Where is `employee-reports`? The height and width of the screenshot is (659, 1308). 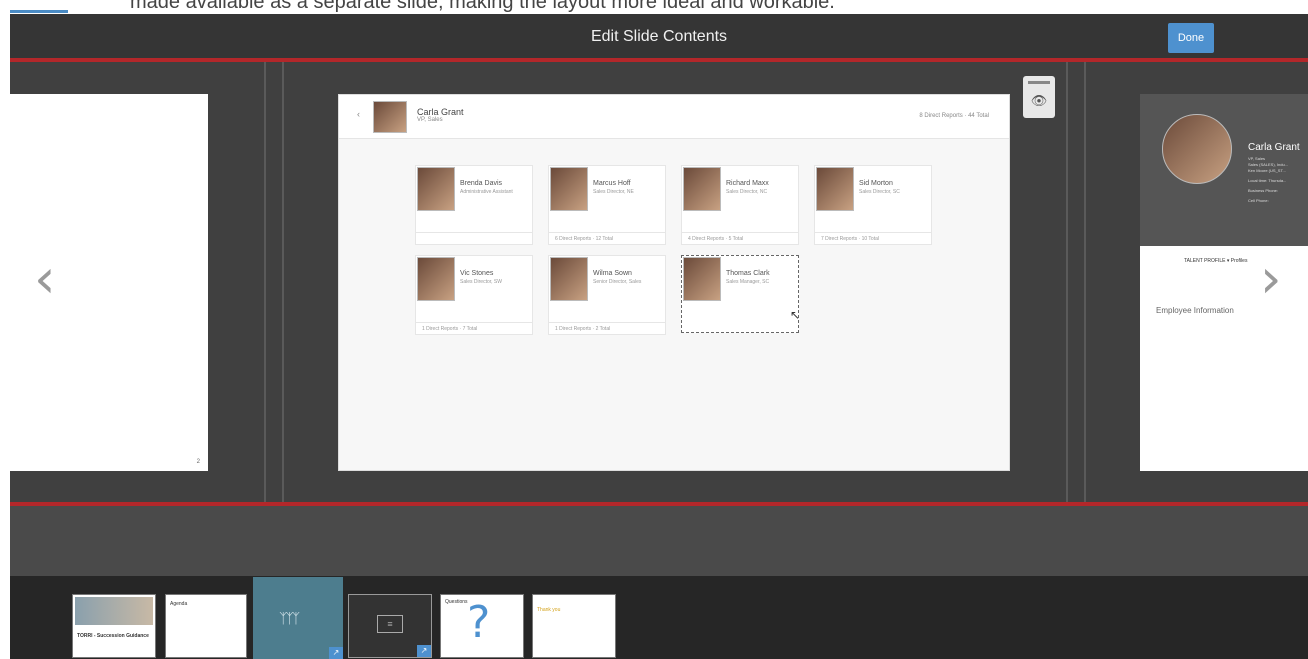 employee-reports is located at coordinates (474, 238).